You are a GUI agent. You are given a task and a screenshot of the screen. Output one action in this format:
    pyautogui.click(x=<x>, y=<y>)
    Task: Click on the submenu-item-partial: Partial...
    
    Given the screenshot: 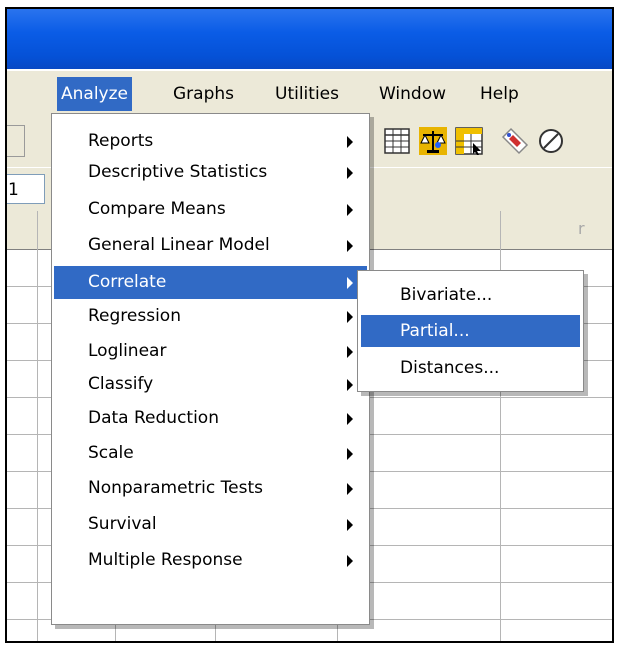 What is the action you would take?
    pyautogui.click(x=470, y=331)
    